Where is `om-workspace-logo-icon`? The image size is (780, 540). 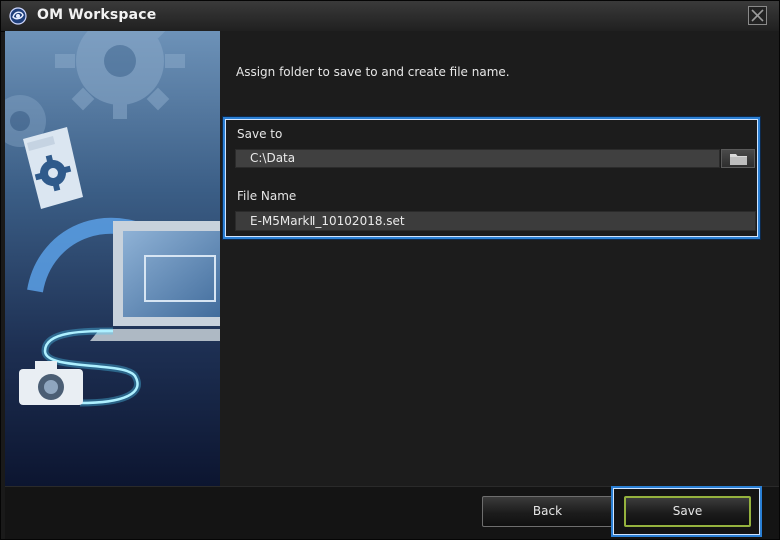
om-workspace-logo-icon is located at coordinates (18, 16).